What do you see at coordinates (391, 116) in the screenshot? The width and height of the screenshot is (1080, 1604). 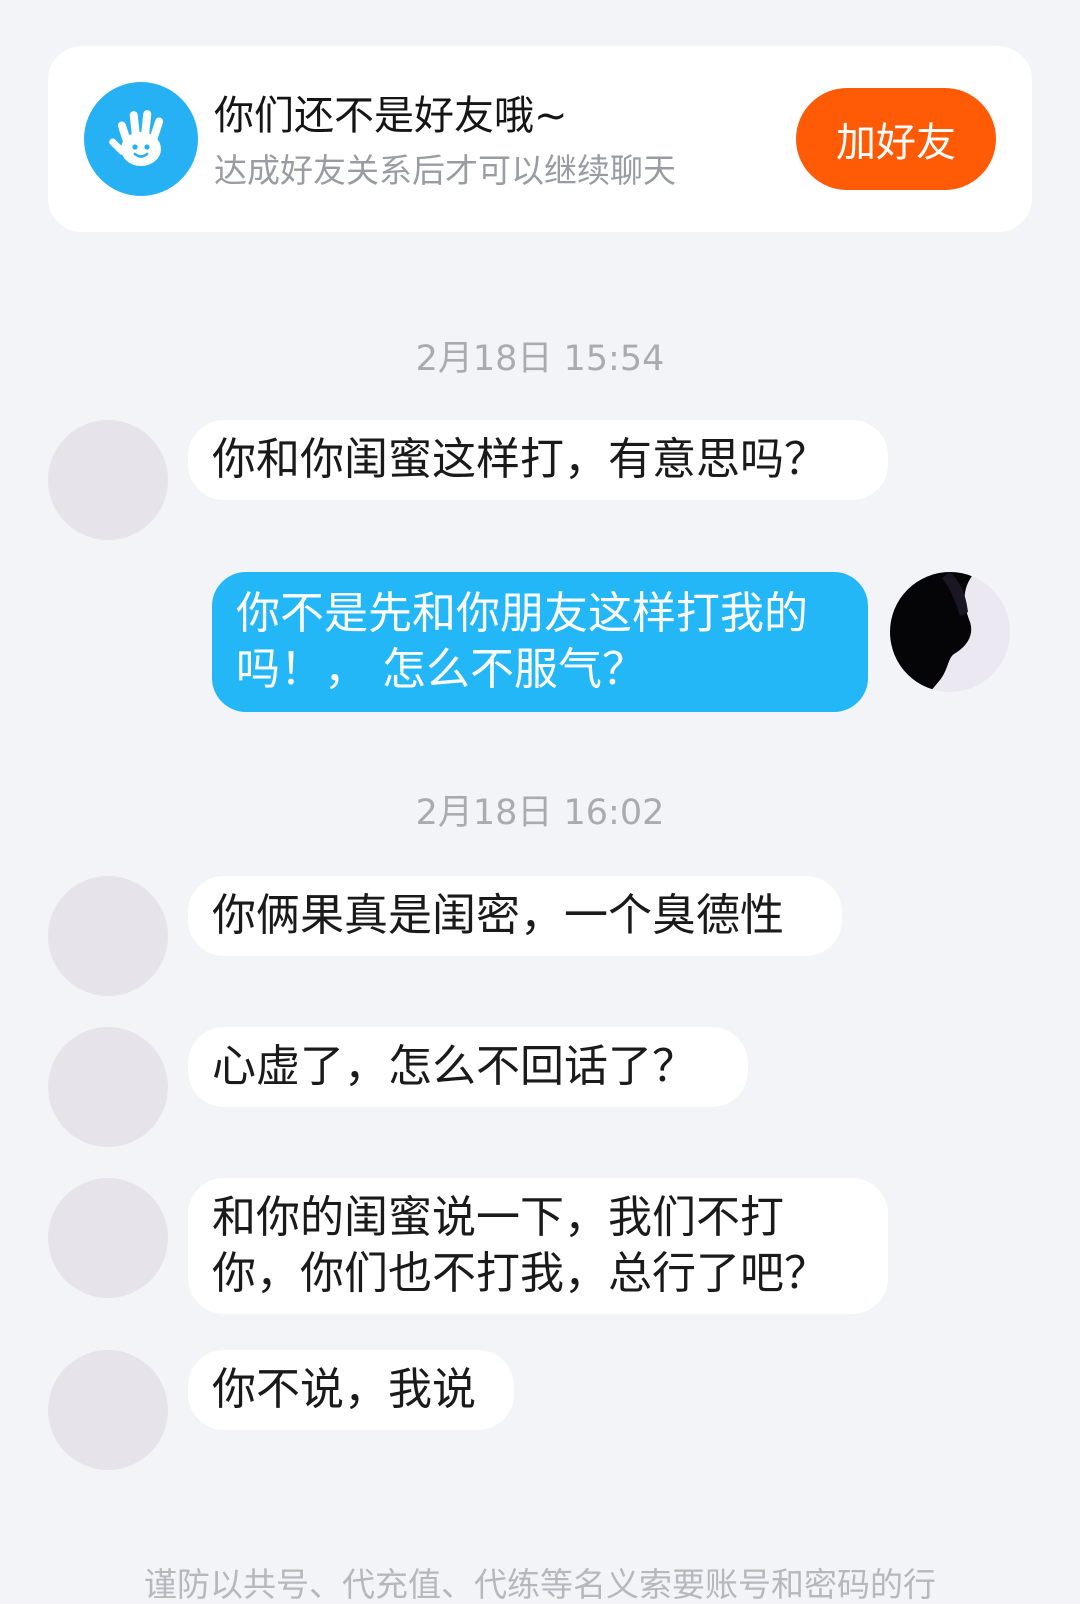 I see `notice-title: 你们还不是好友哦~` at bounding box center [391, 116].